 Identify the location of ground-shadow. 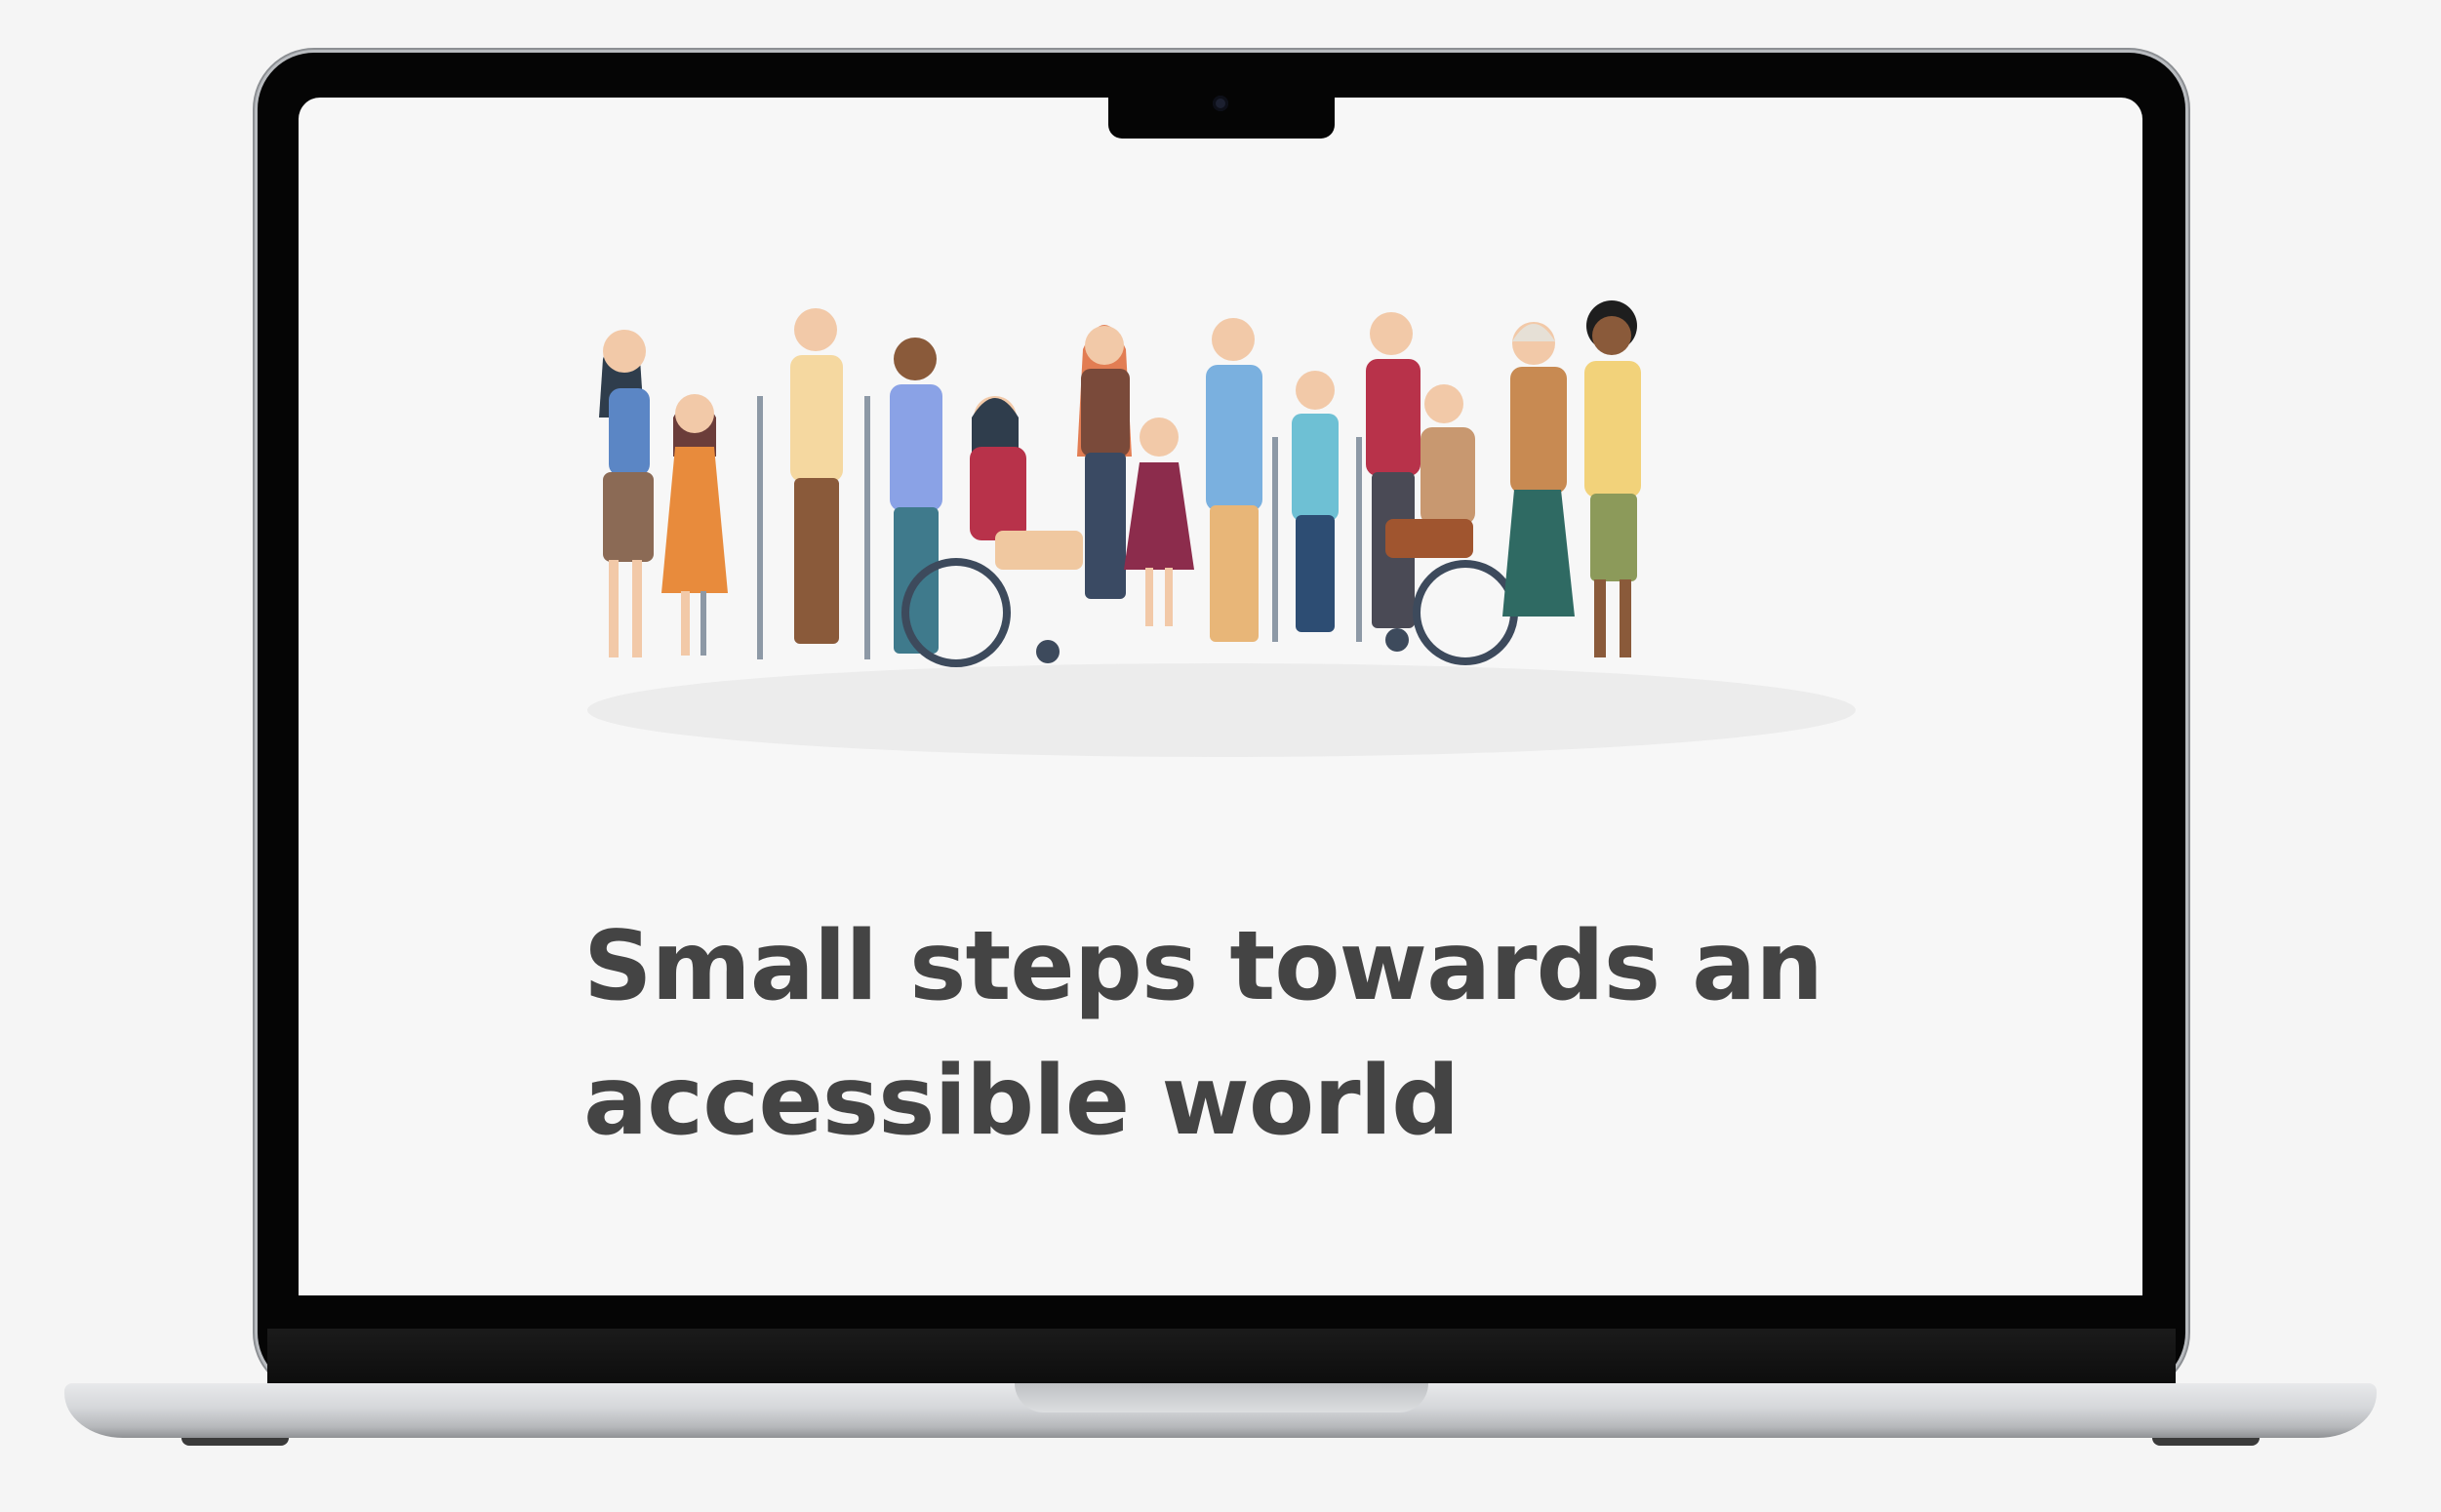
(1221, 710).